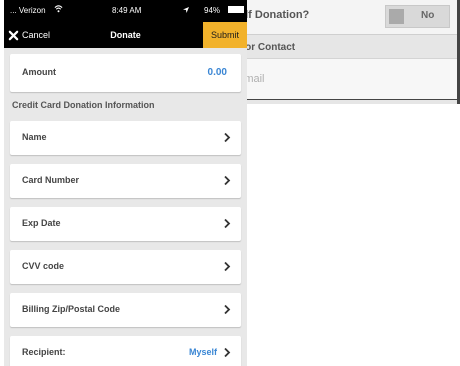  What do you see at coordinates (71, 309) in the screenshot?
I see `billing-zip-label: Billing Zip/Postal Code` at bounding box center [71, 309].